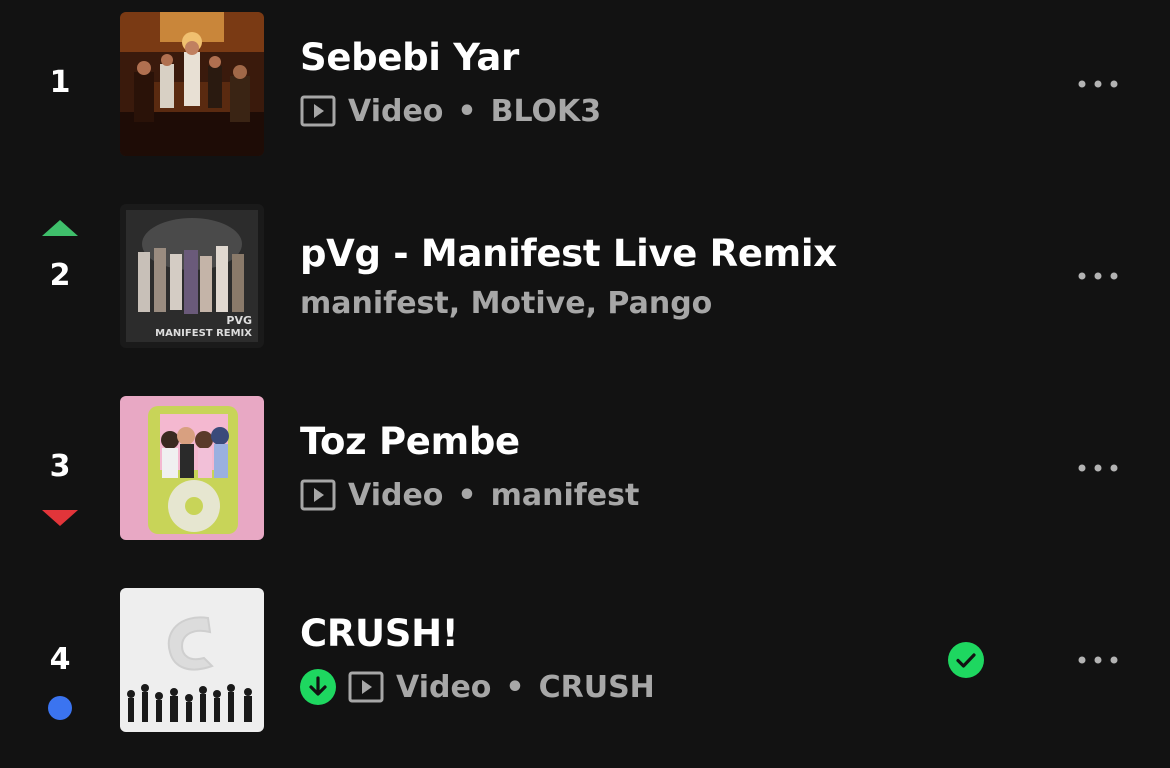  Describe the element at coordinates (546, 111) in the screenshot. I see `track-artists: BLOK3` at that location.